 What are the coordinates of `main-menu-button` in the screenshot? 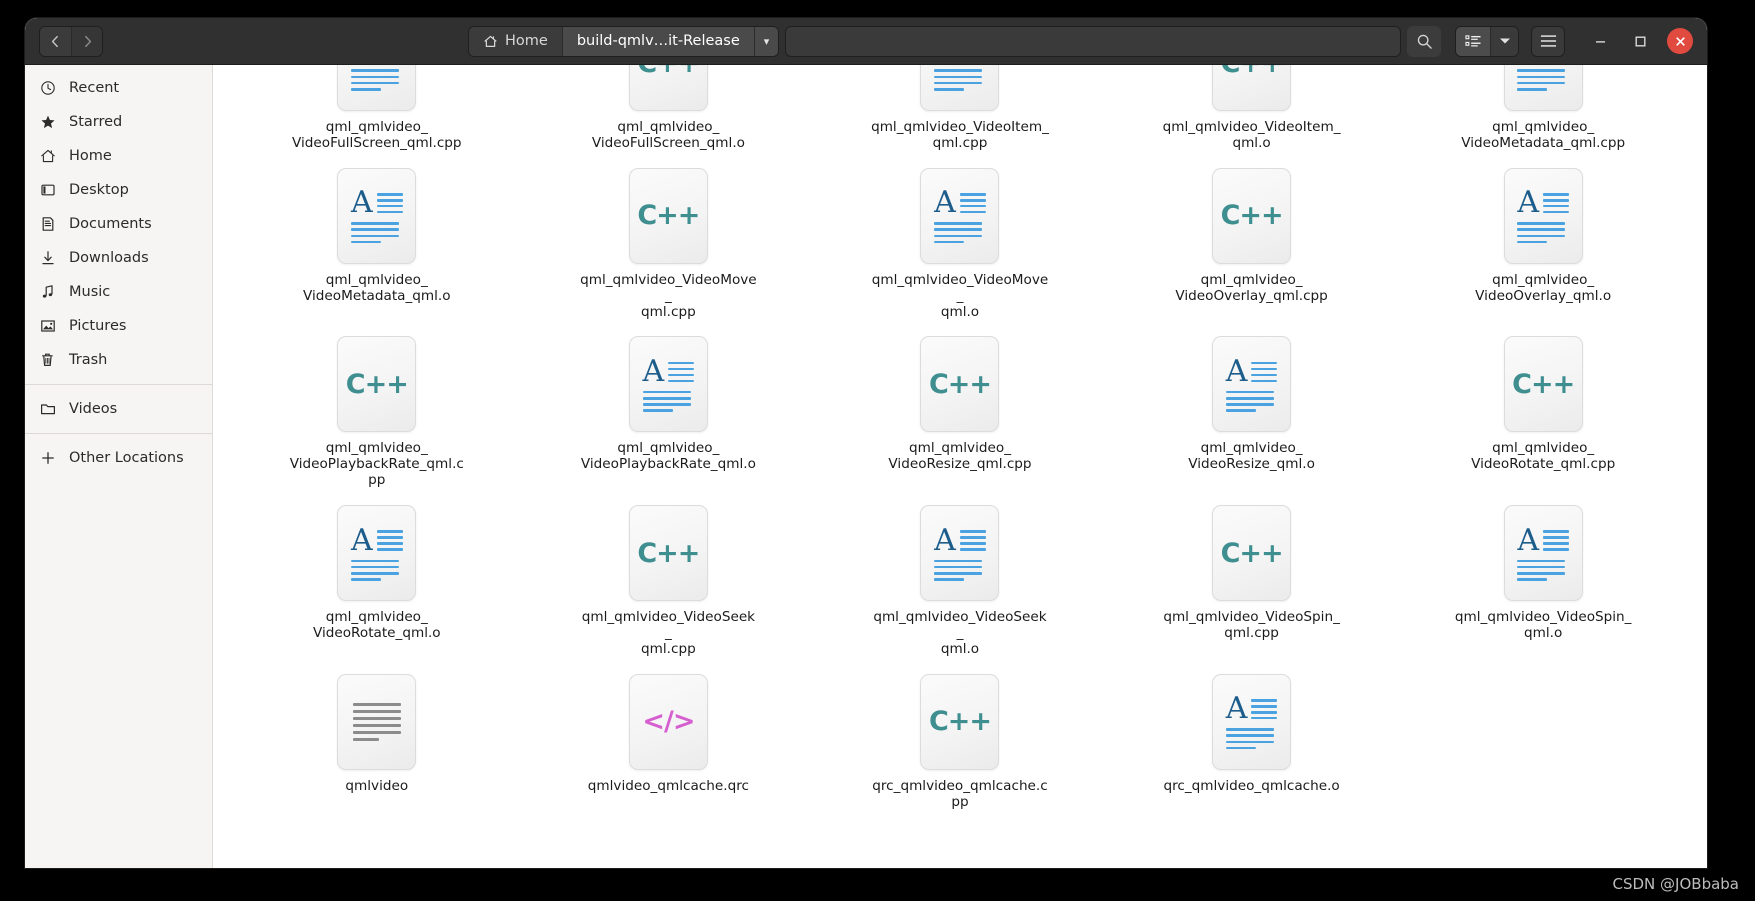 It's located at (1548, 41).